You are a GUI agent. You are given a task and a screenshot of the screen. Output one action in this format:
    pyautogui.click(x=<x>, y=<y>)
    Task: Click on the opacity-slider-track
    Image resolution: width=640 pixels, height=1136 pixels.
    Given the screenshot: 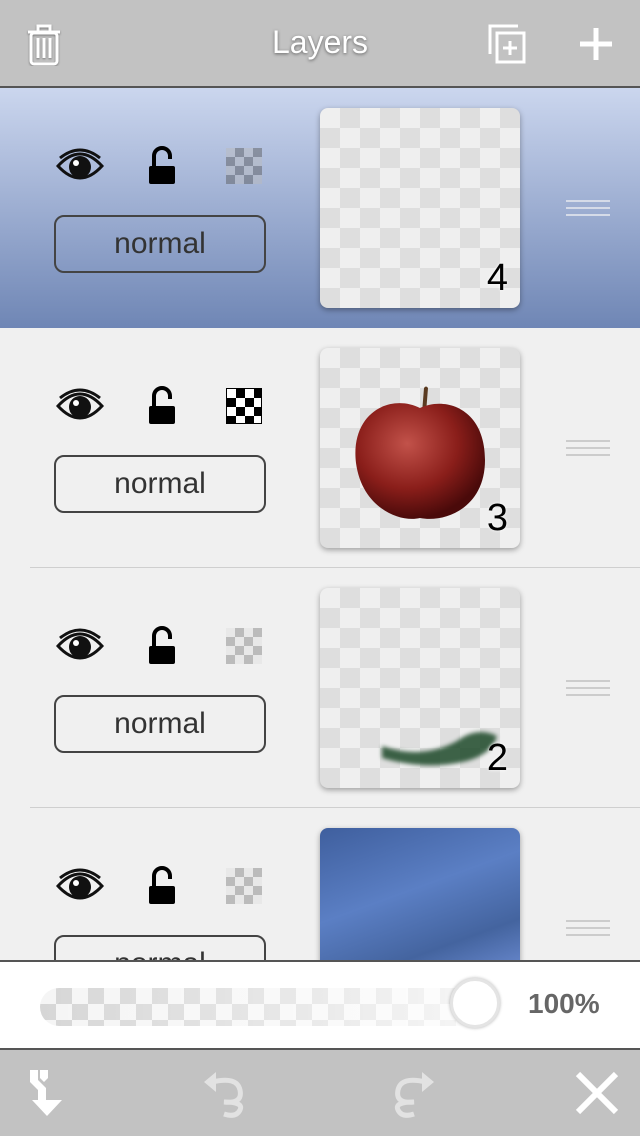 What is the action you would take?
    pyautogui.click(x=265, y=1007)
    